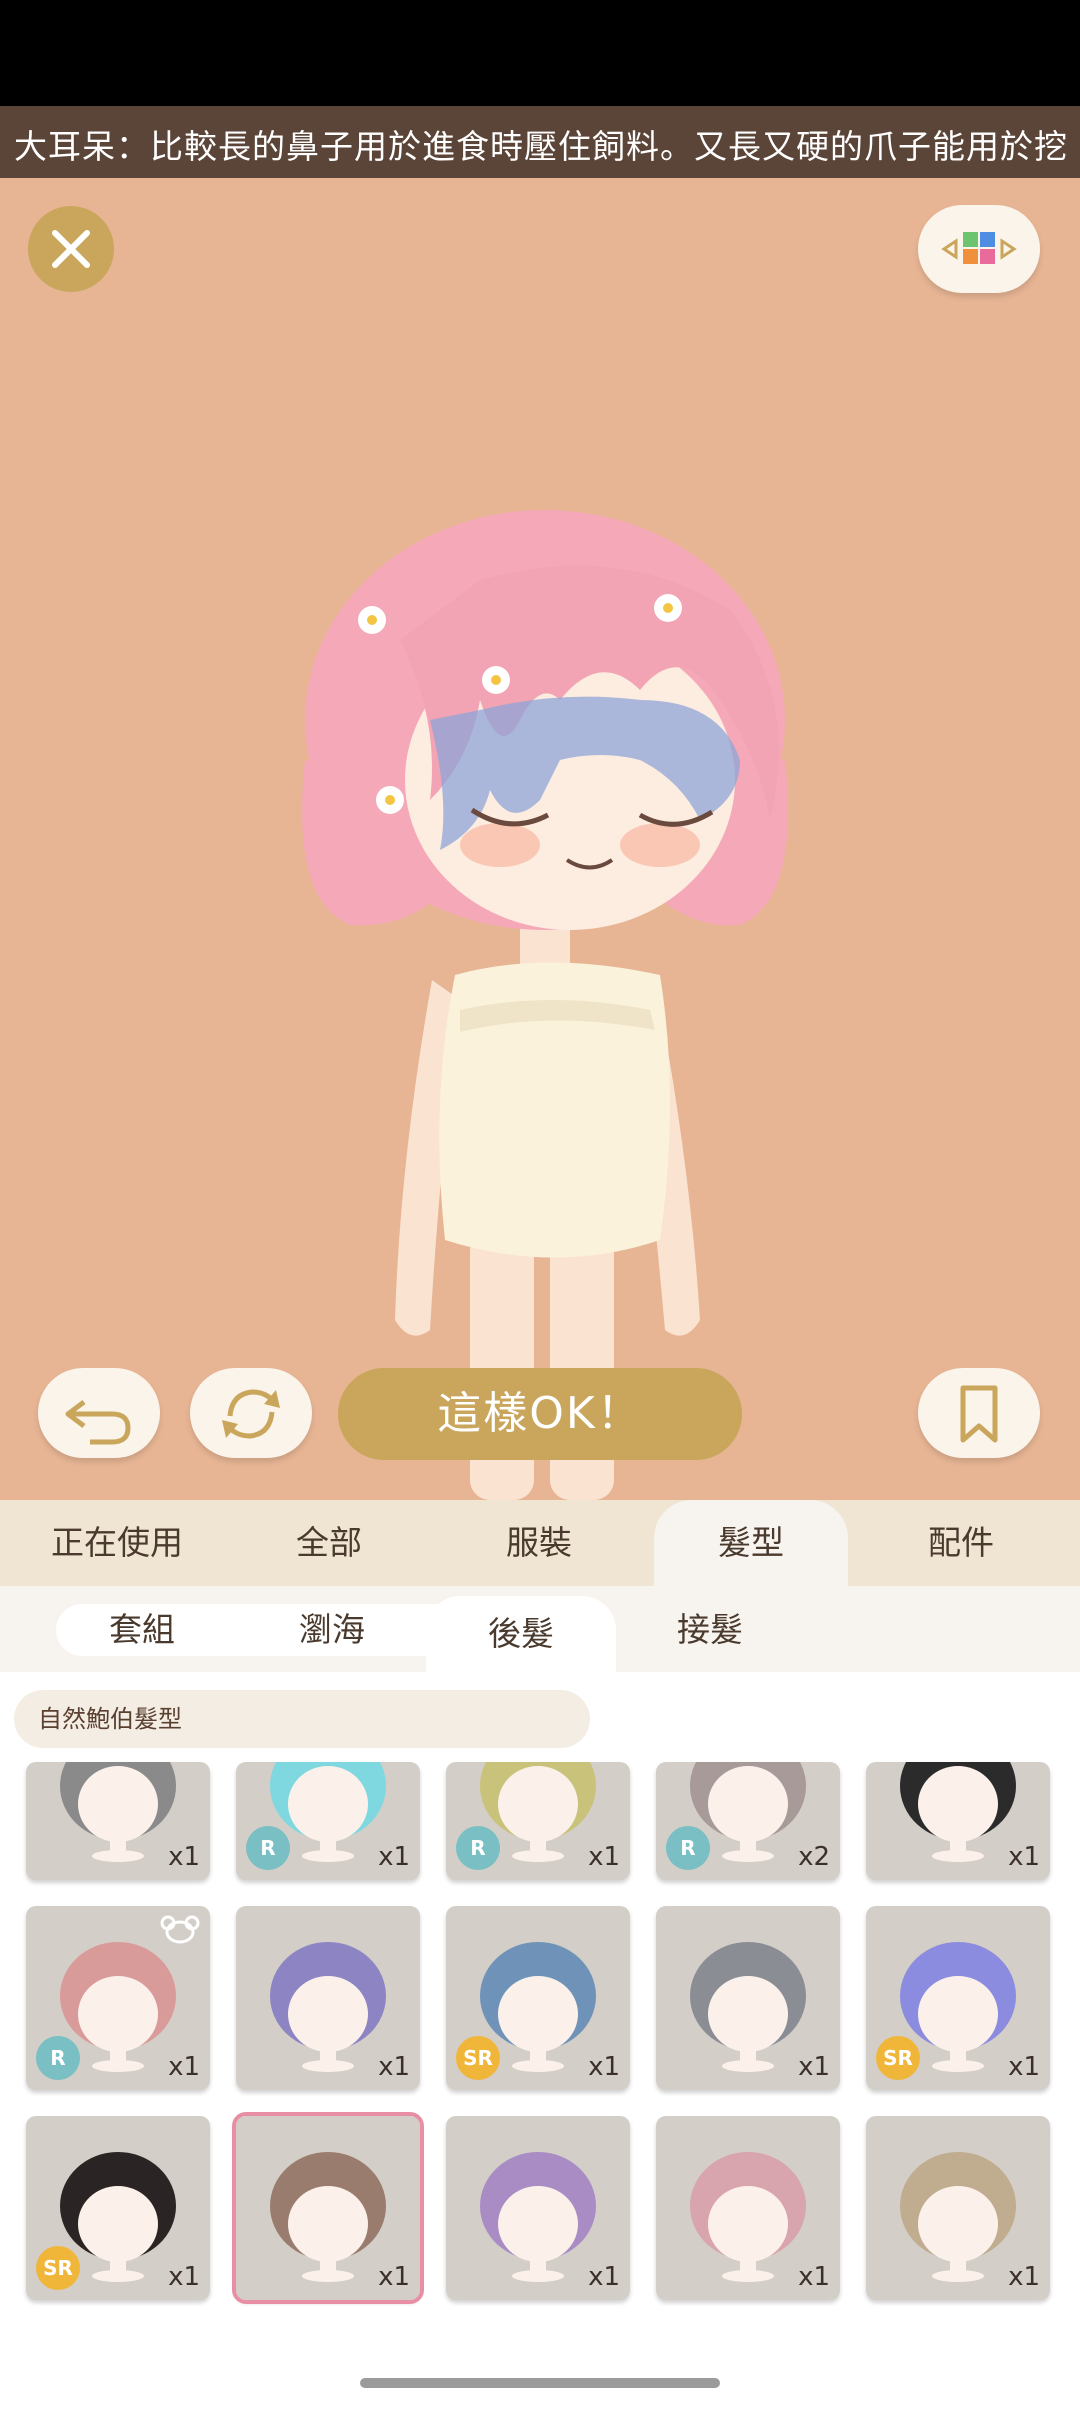  I want to click on subtab-back-hair: 後髮, so click(521, 1634).